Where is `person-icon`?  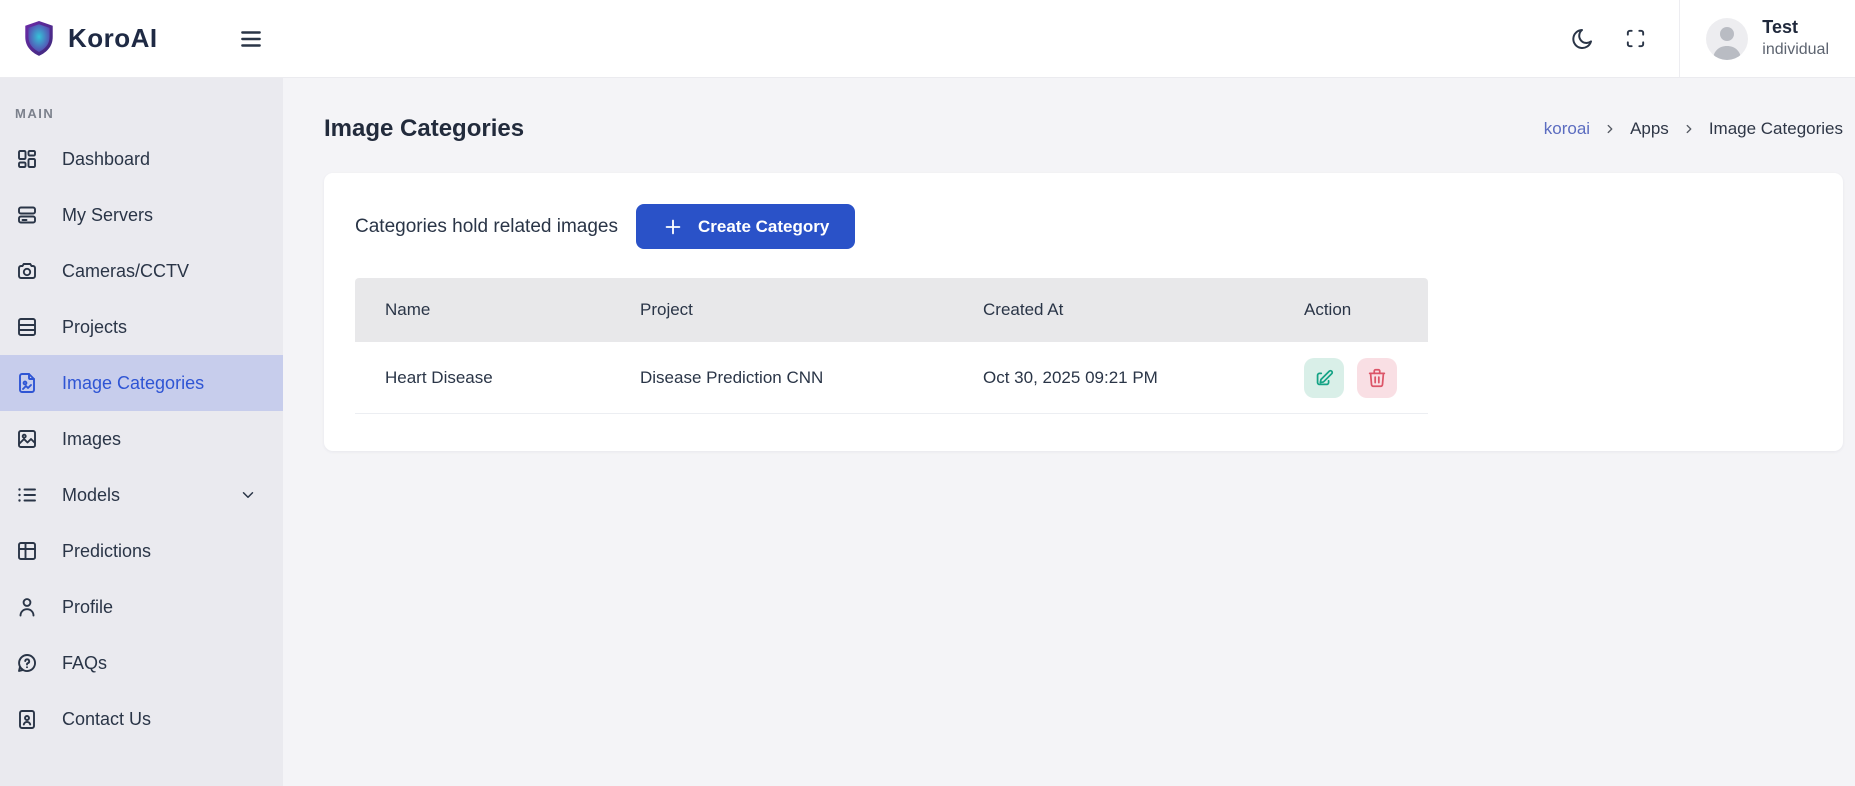
person-icon is located at coordinates (27, 607).